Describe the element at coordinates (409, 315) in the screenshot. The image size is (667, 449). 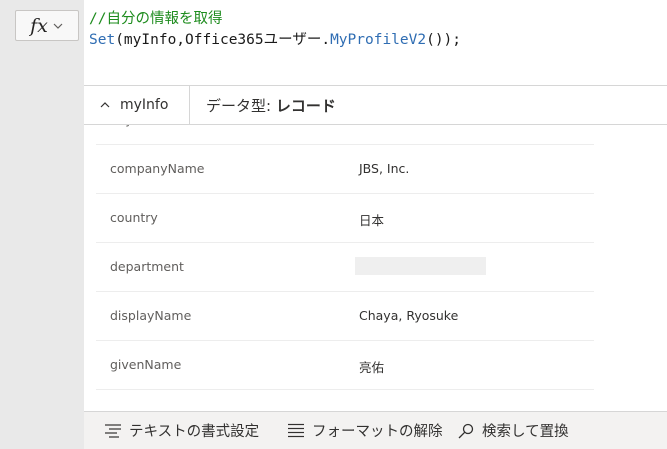
I see `field-value: Chaya, Ryosuke` at that location.